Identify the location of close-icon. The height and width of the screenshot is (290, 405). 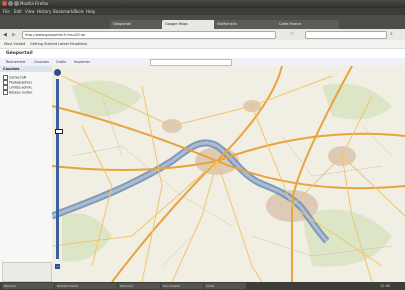
(4, 3).